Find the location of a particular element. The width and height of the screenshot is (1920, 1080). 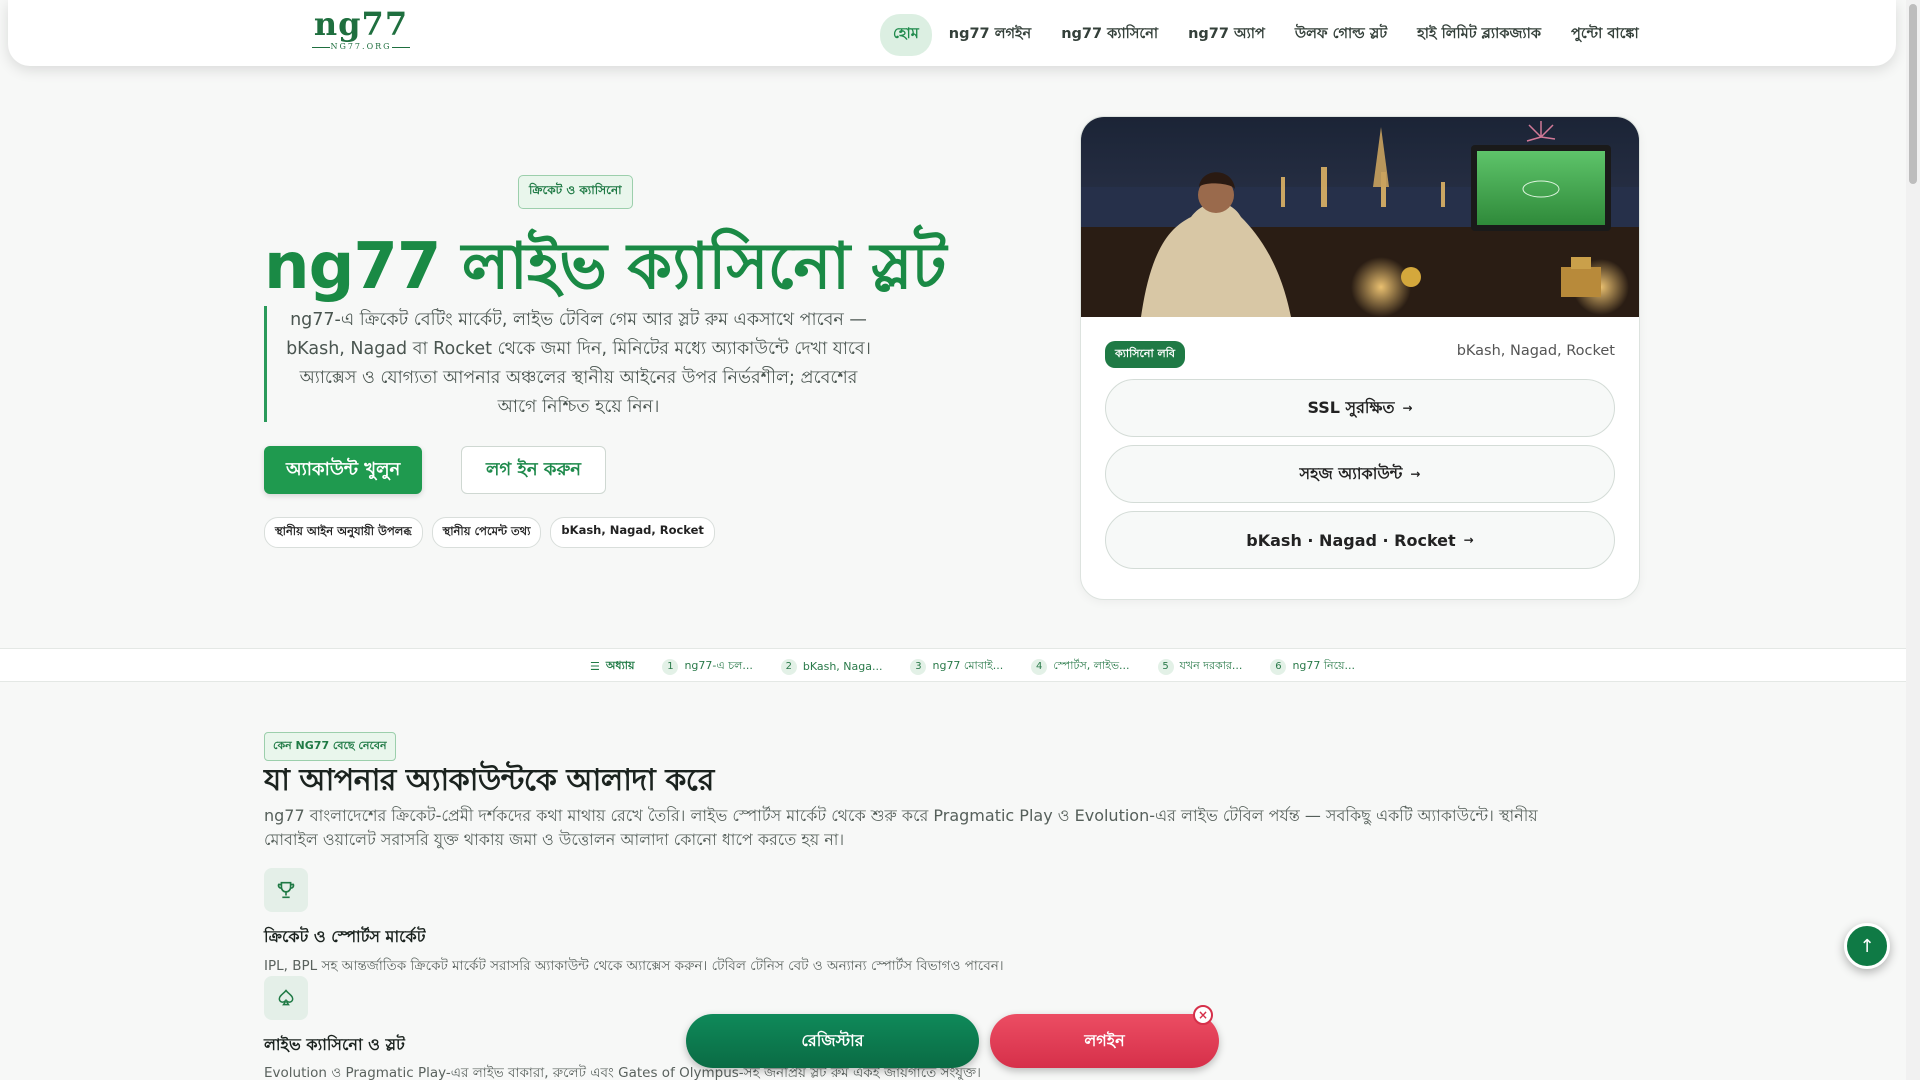

easy-account-button: সহজ অ্যাকাউন্ট → is located at coordinates (1360, 474).